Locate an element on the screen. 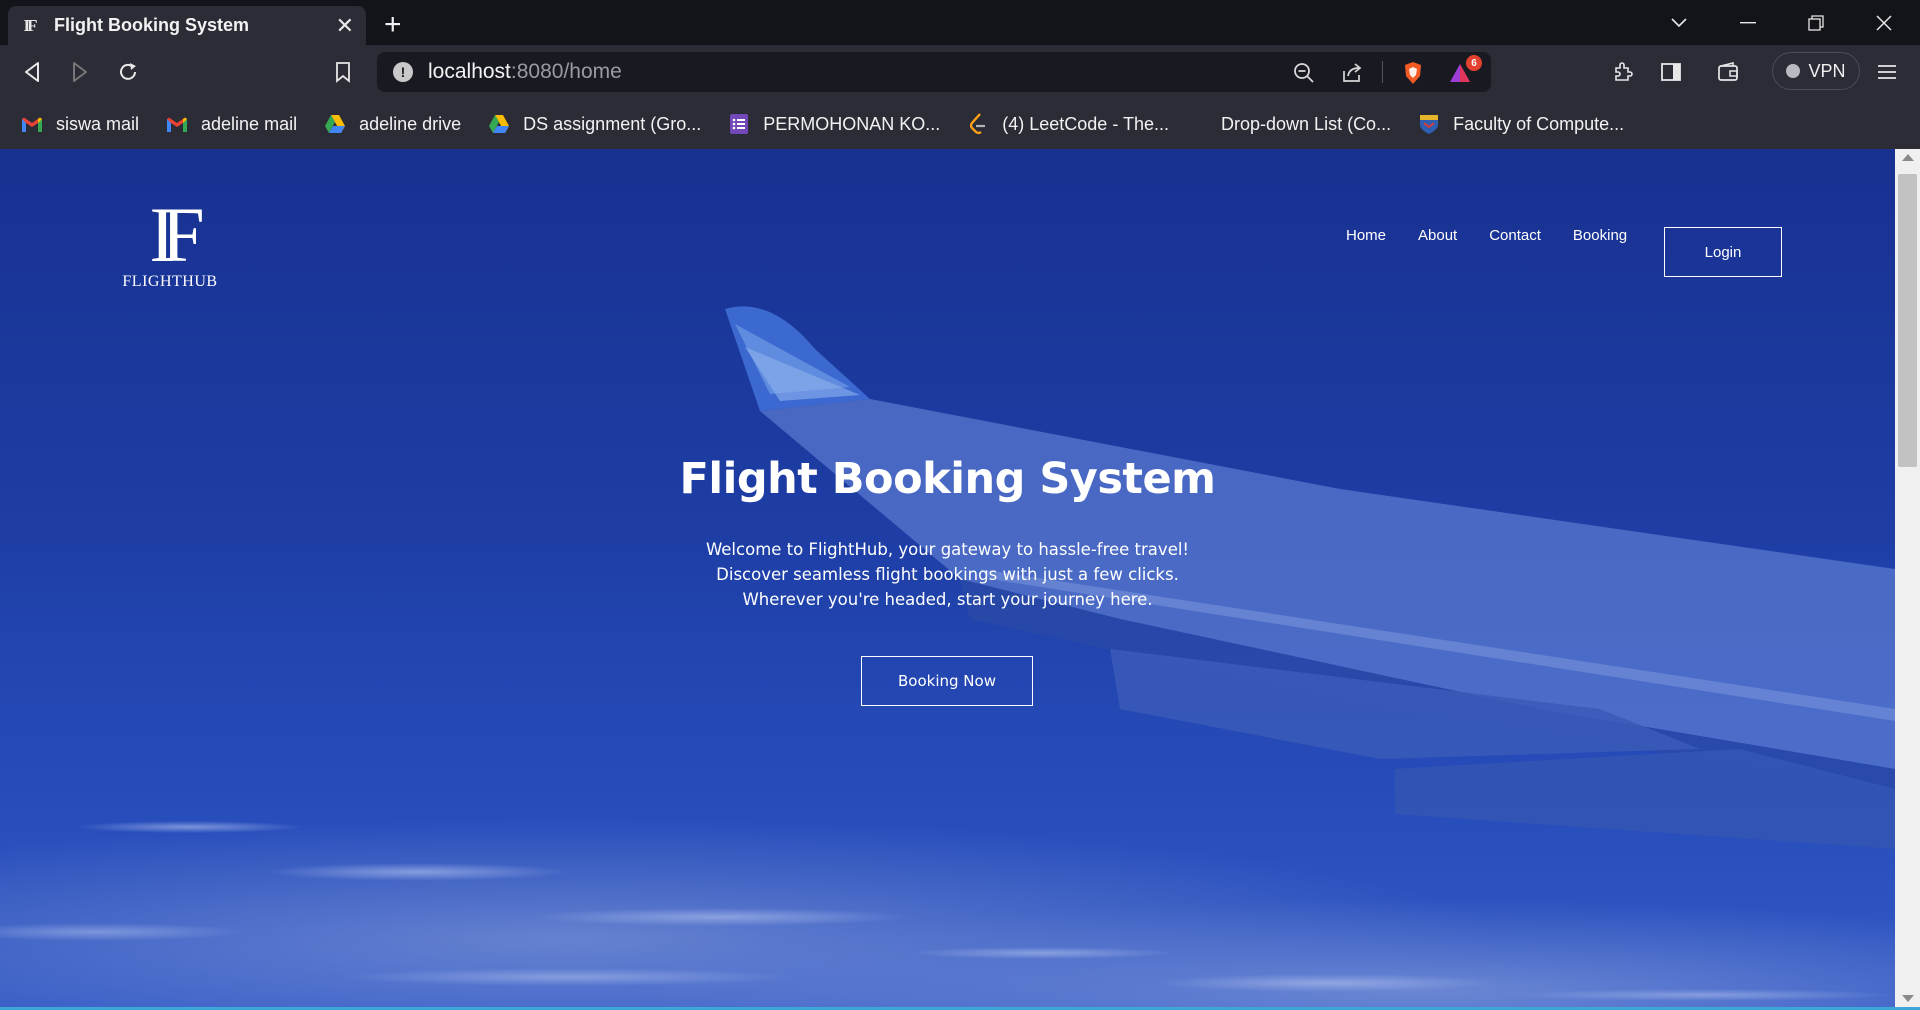 This screenshot has width=1920, height=1010. vpn-button: VPN is located at coordinates (1816, 71).